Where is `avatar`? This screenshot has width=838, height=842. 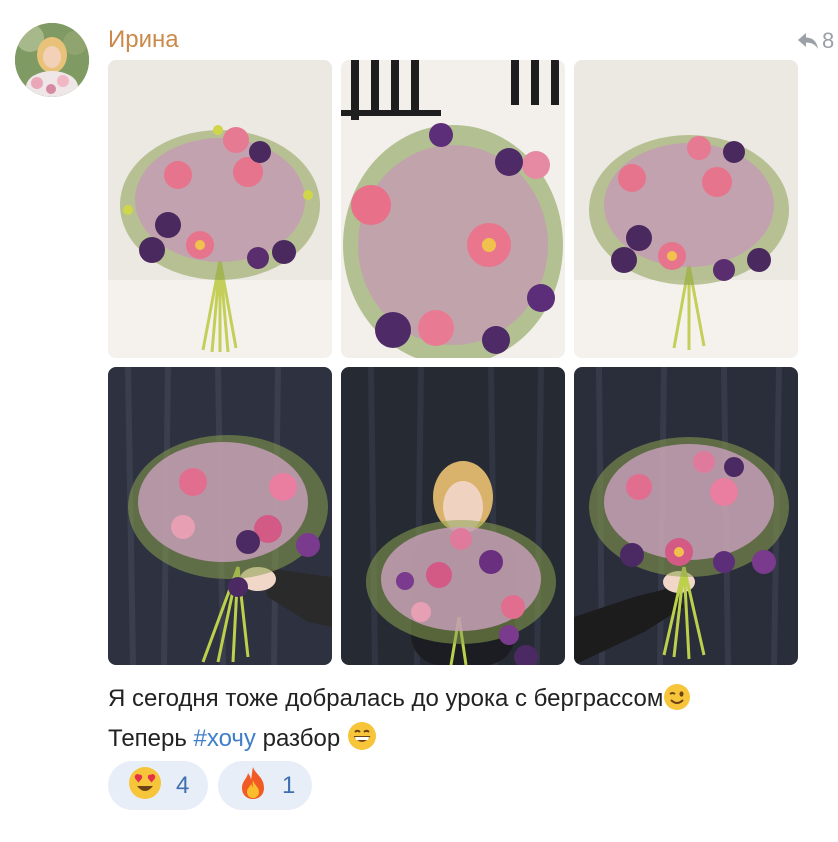 avatar is located at coordinates (52, 60).